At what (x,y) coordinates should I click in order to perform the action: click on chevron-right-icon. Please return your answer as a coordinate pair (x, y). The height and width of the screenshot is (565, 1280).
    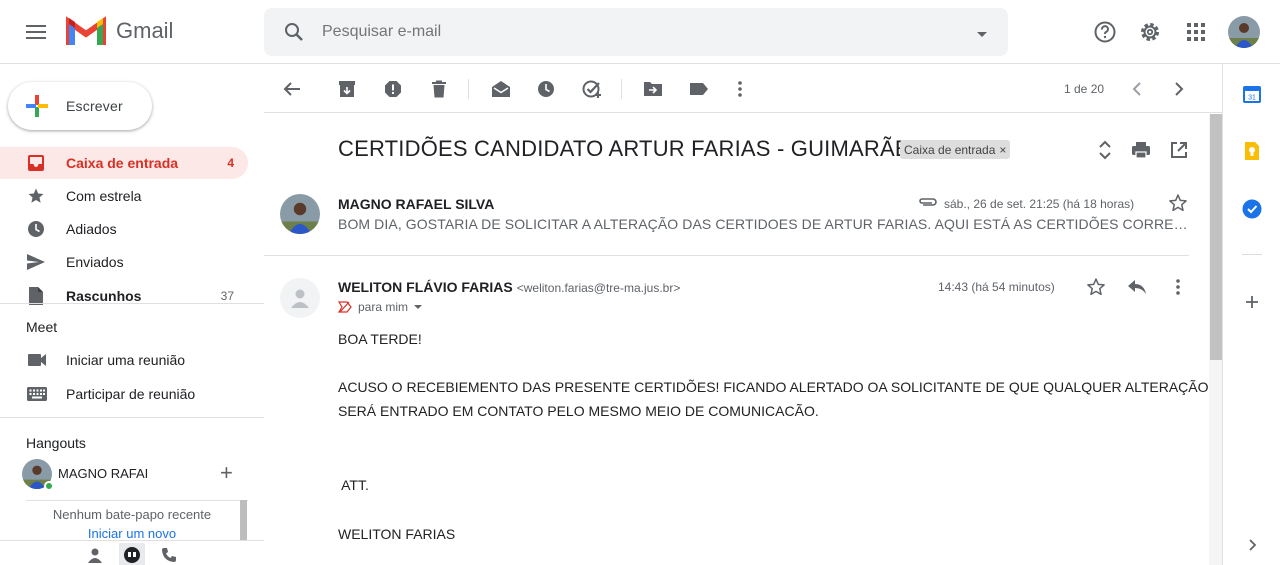
    Looking at the image, I should click on (1252, 545).